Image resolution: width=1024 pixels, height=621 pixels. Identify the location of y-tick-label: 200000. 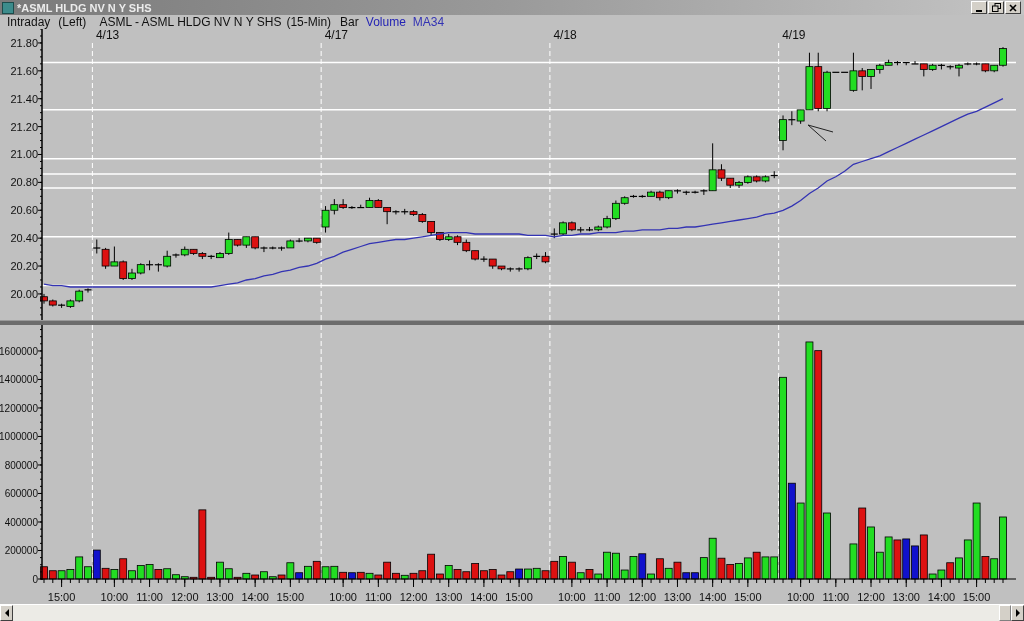
(21, 551).